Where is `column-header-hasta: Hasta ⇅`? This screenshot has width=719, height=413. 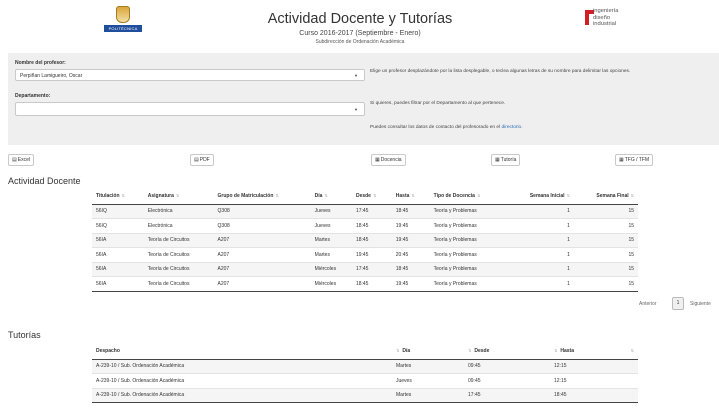 column-header-hasta: Hasta ⇅ is located at coordinates (410, 197).